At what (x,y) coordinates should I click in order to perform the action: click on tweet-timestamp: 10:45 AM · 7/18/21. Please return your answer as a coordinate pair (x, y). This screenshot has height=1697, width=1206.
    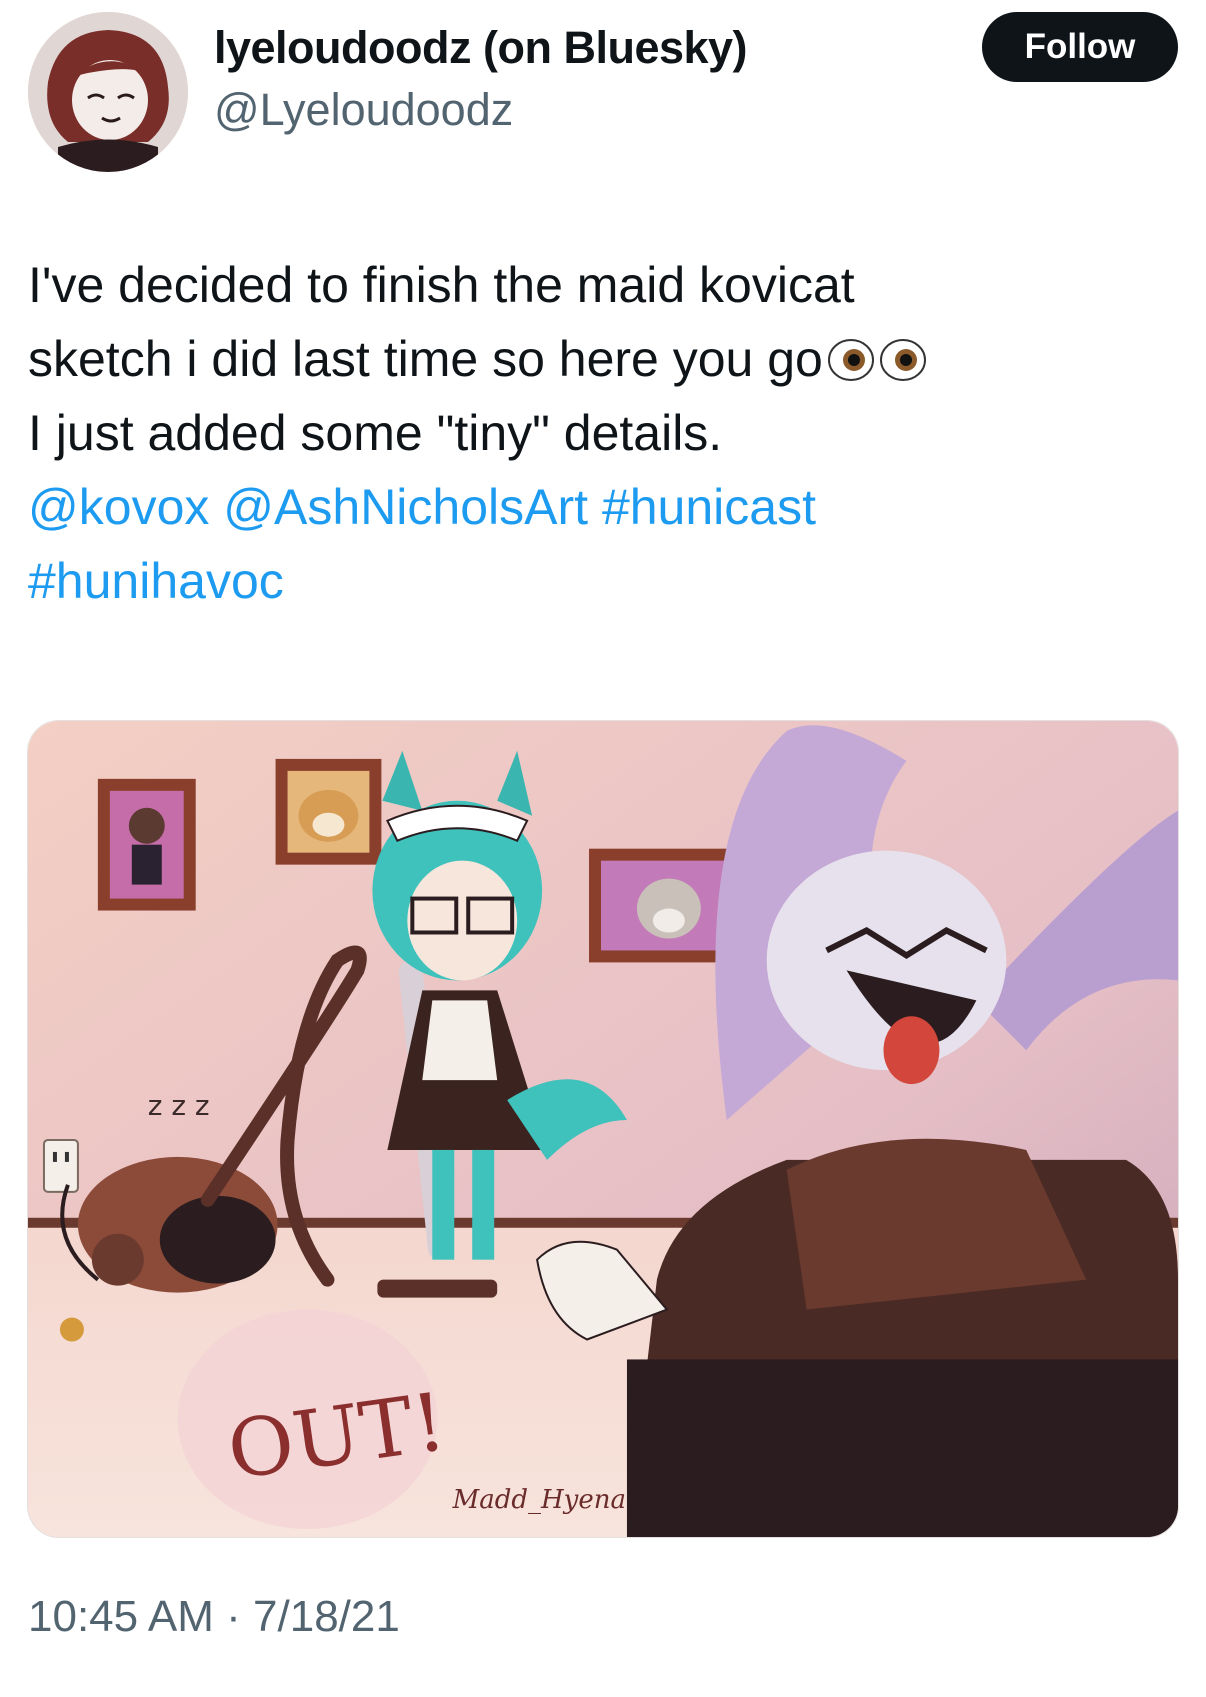
    Looking at the image, I should click on (214, 1617).